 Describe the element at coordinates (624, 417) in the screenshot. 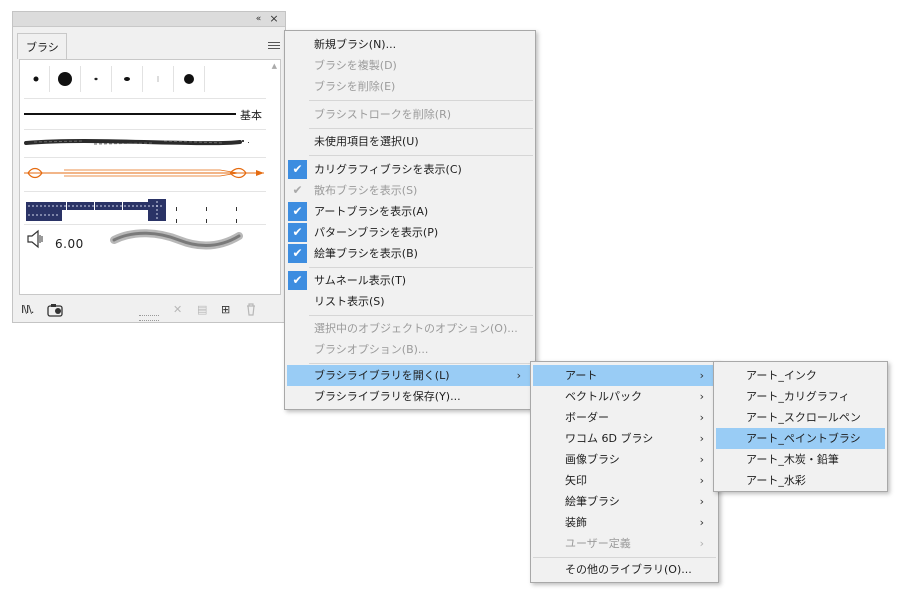

I see `submenu-borders: ボーダー ›` at that location.